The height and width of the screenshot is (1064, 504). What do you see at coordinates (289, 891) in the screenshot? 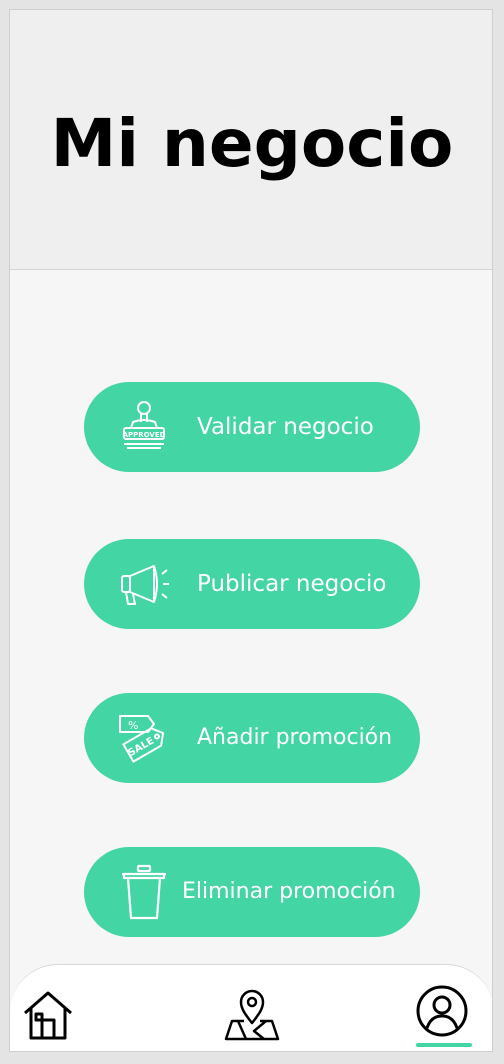
I see `delete-promotion-label: Eliminar promoción` at bounding box center [289, 891].